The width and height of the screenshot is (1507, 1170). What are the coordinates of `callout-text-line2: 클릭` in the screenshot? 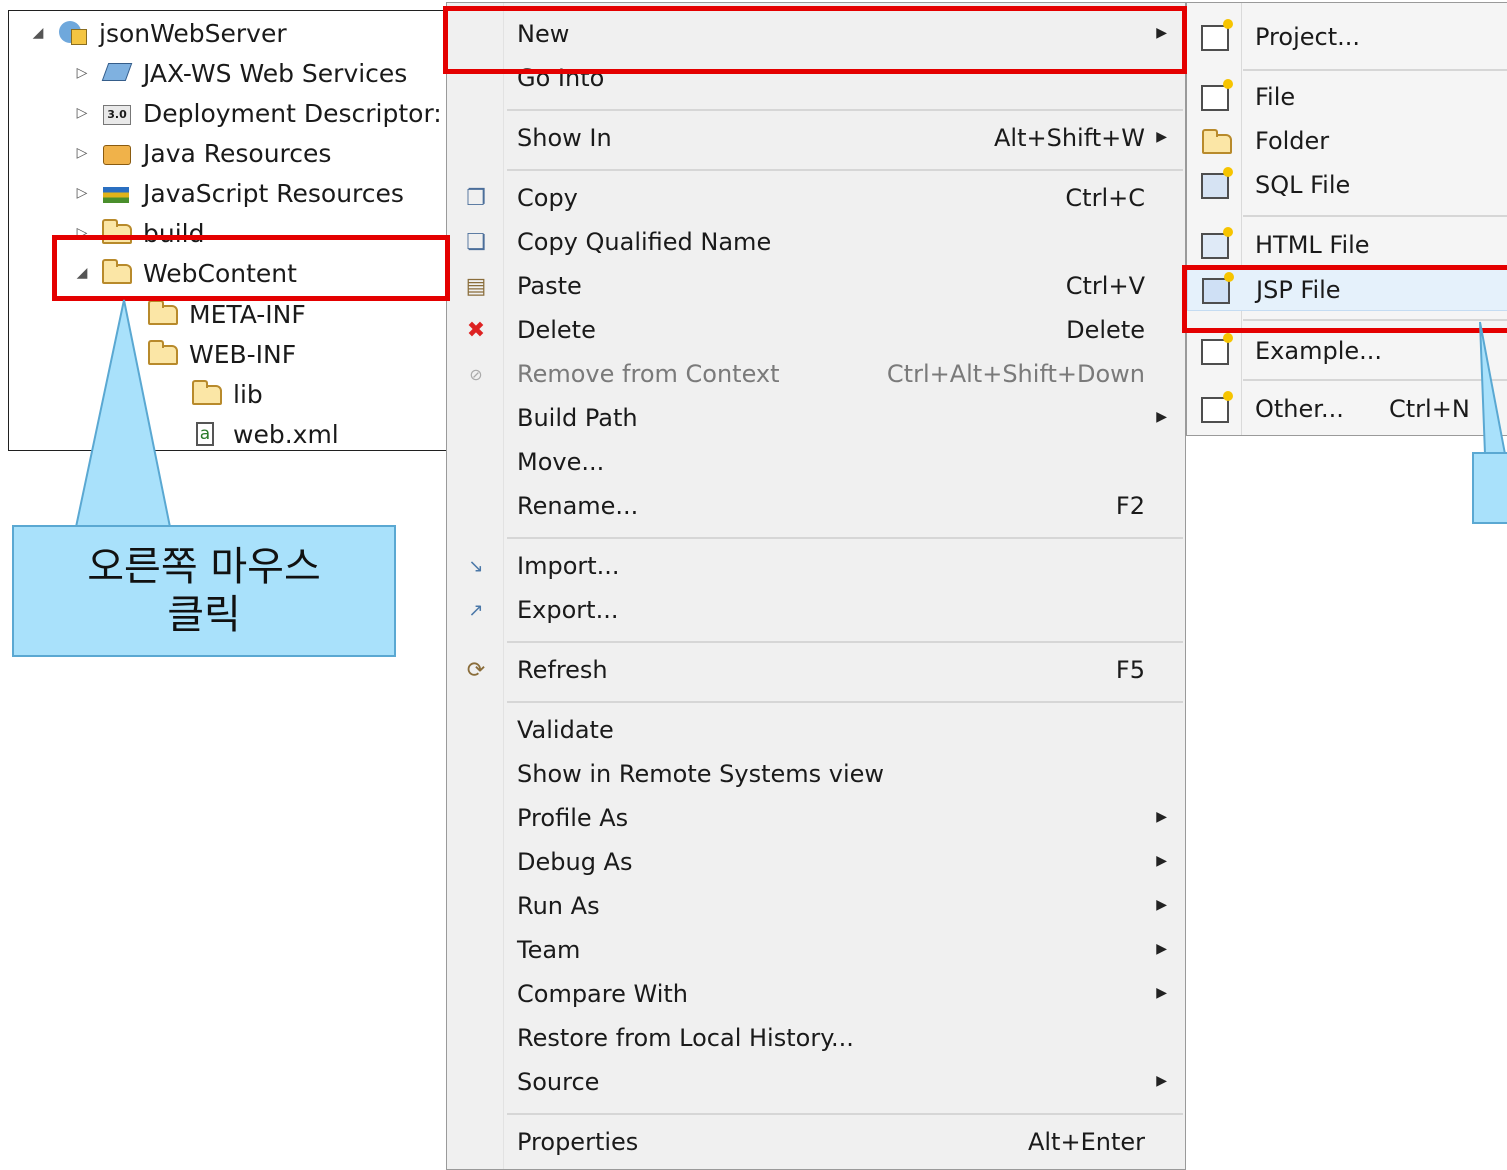 It's located at (204, 615).